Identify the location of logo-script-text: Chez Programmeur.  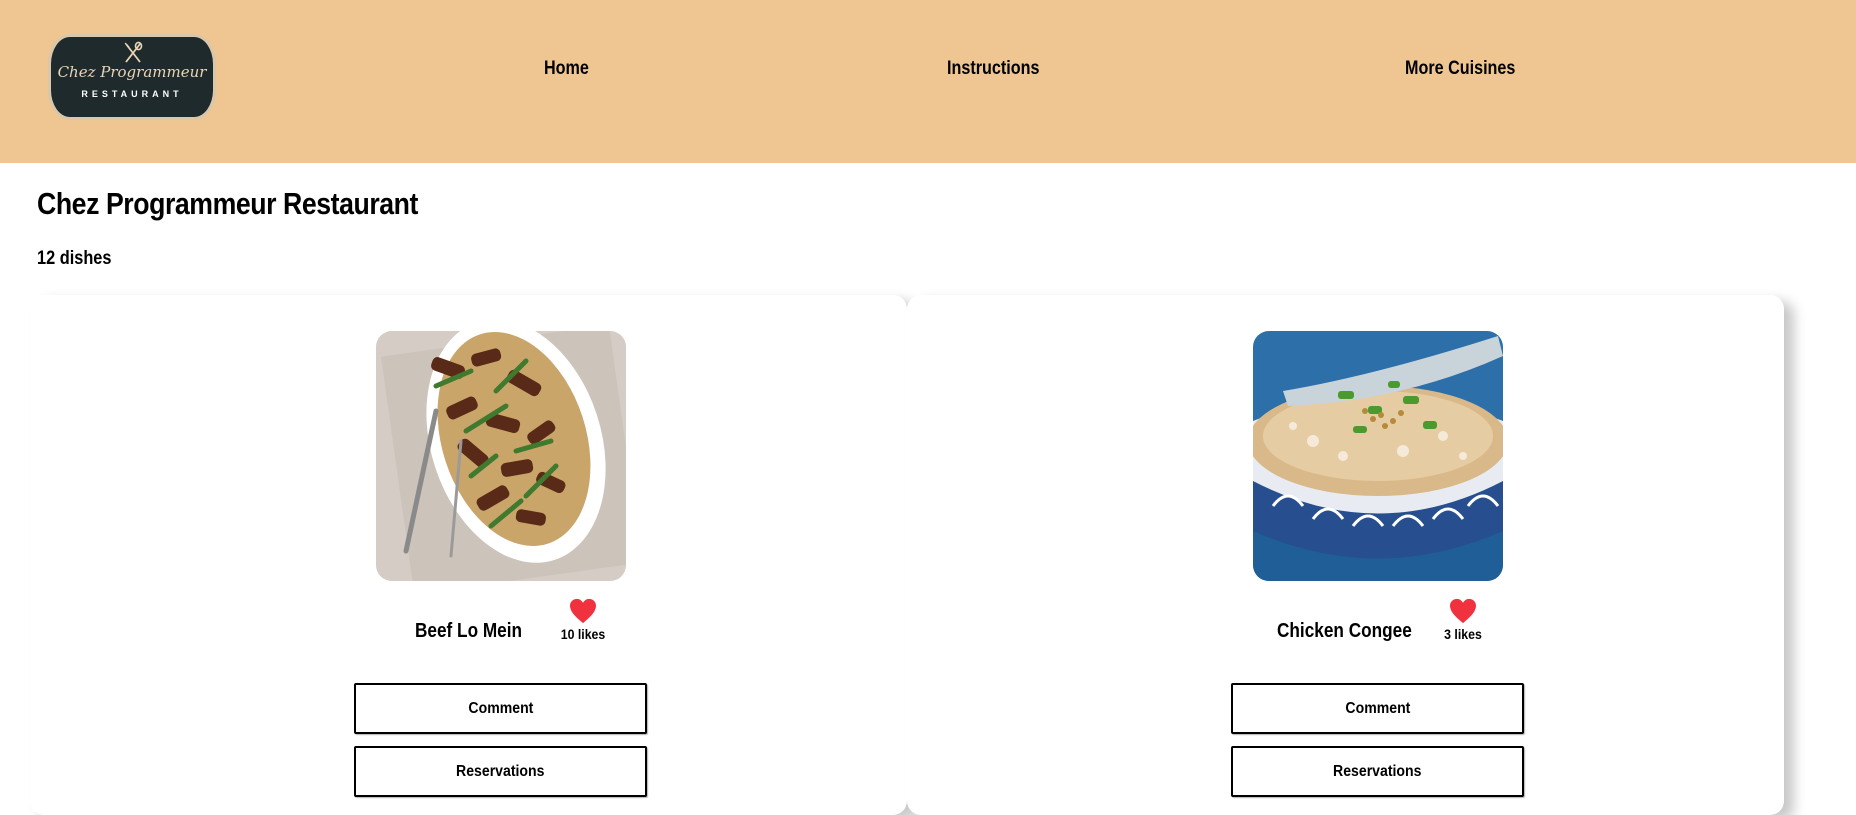
(132, 72).